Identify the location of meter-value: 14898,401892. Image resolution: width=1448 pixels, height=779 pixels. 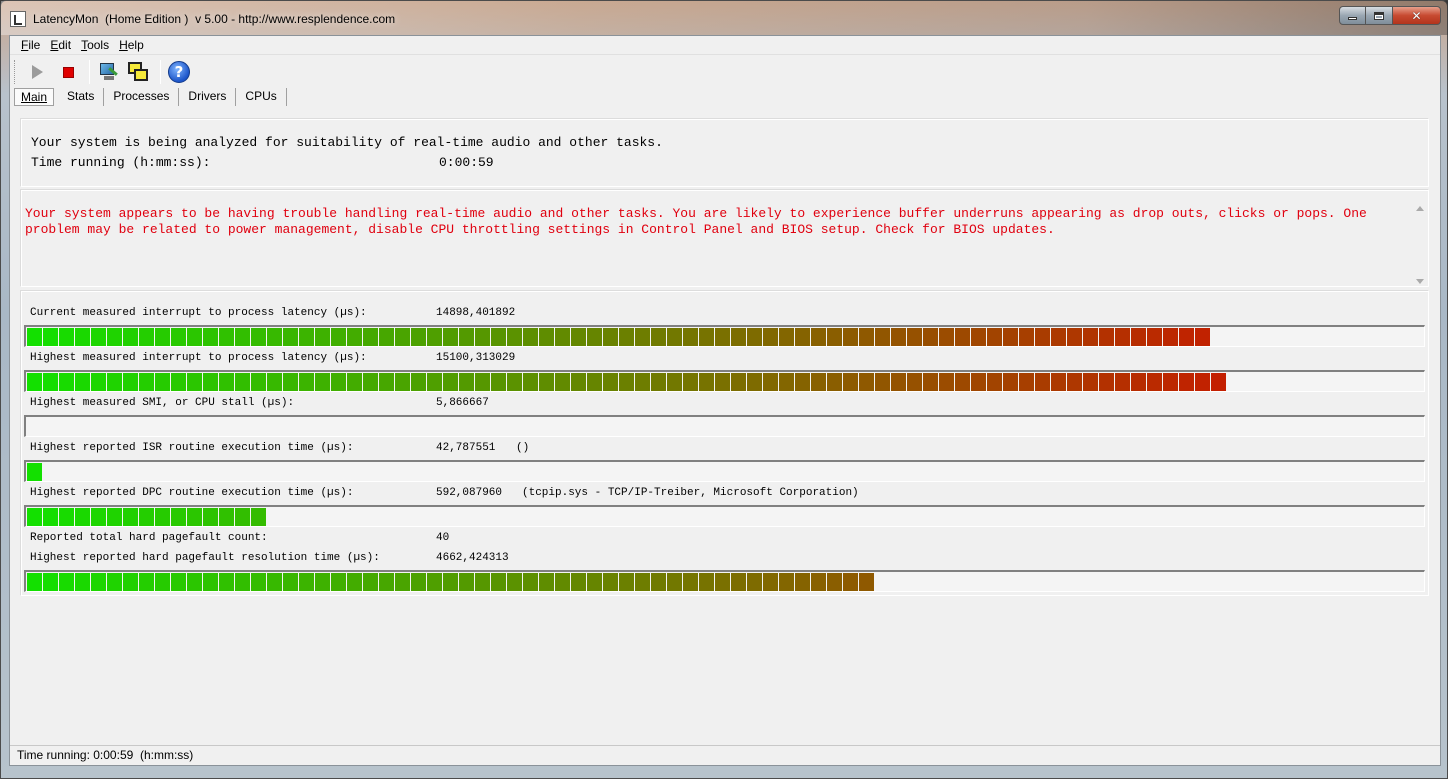
(476, 313).